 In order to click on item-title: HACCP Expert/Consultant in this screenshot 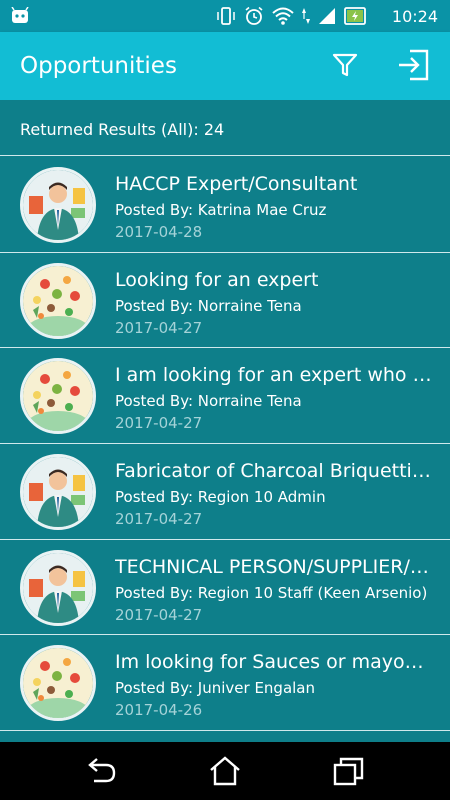, I will do `click(236, 184)`.